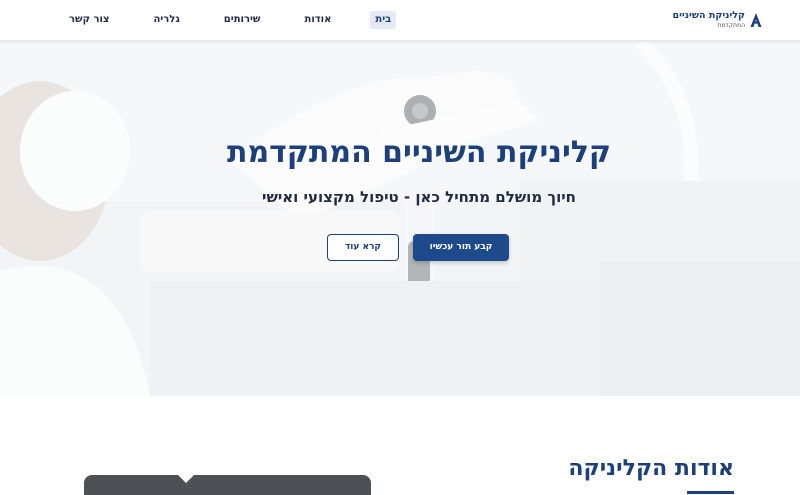 Image resolution: width=800 pixels, height=495 pixels. I want to click on nav-item-about: אודות, so click(318, 20).